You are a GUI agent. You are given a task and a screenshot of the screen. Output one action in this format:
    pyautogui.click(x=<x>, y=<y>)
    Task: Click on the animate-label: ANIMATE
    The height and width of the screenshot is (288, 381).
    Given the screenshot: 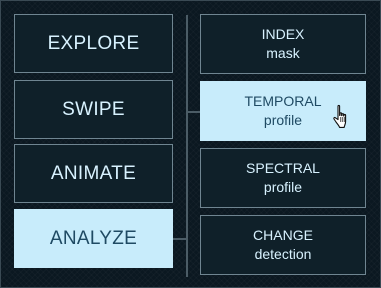 What is the action you would take?
    pyautogui.click(x=93, y=173)
    